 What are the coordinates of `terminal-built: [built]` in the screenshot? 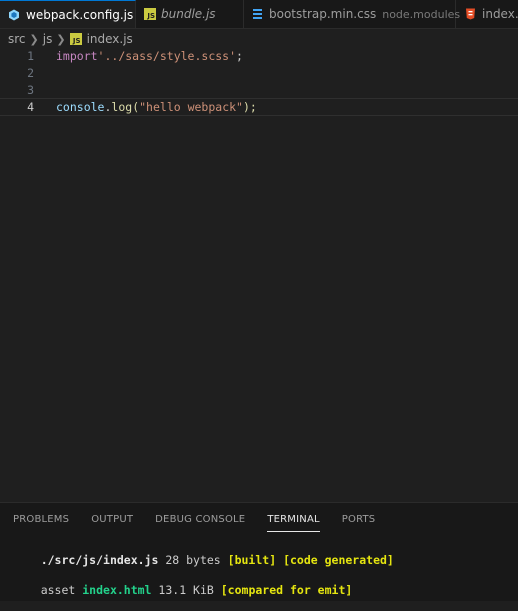 It's located at (252, 560).